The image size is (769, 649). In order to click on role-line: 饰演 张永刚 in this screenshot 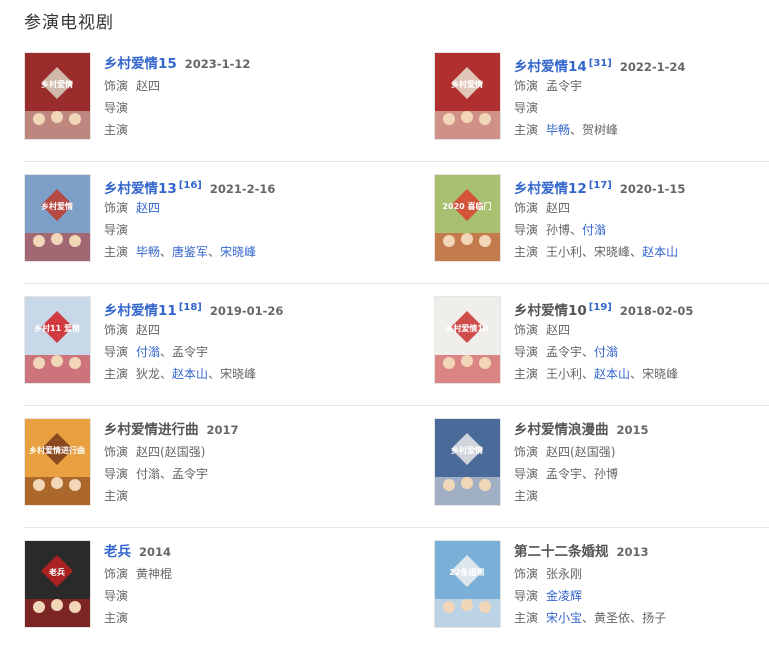, I will do `click(639, 574)`.